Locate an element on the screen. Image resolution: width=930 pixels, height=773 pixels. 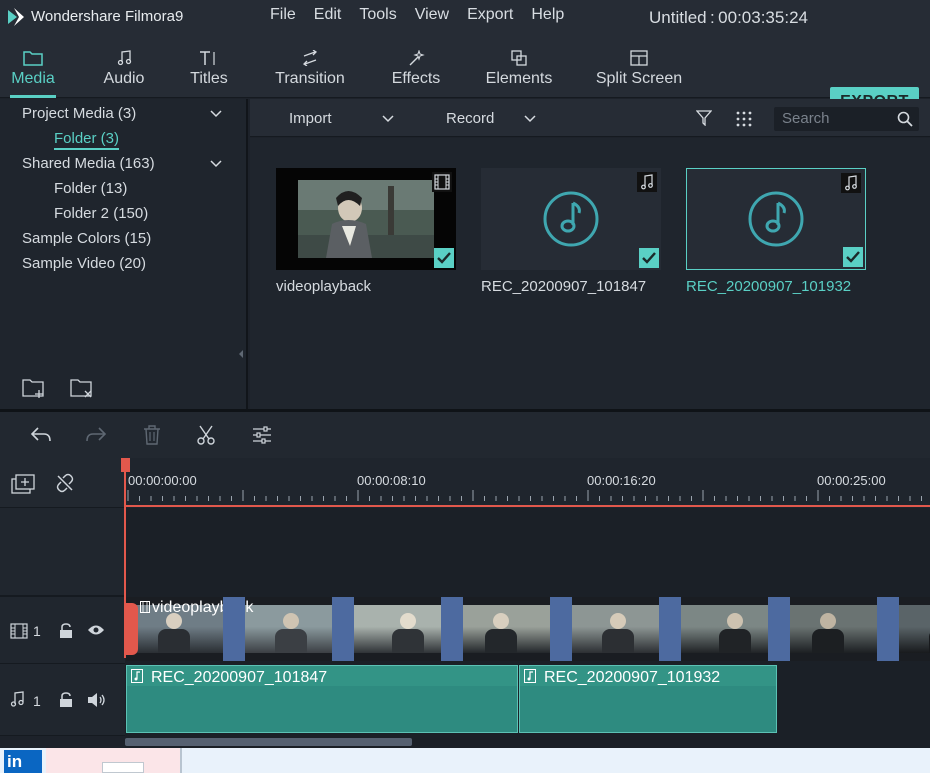
add-track-icon is located at coordinates (24, 484).